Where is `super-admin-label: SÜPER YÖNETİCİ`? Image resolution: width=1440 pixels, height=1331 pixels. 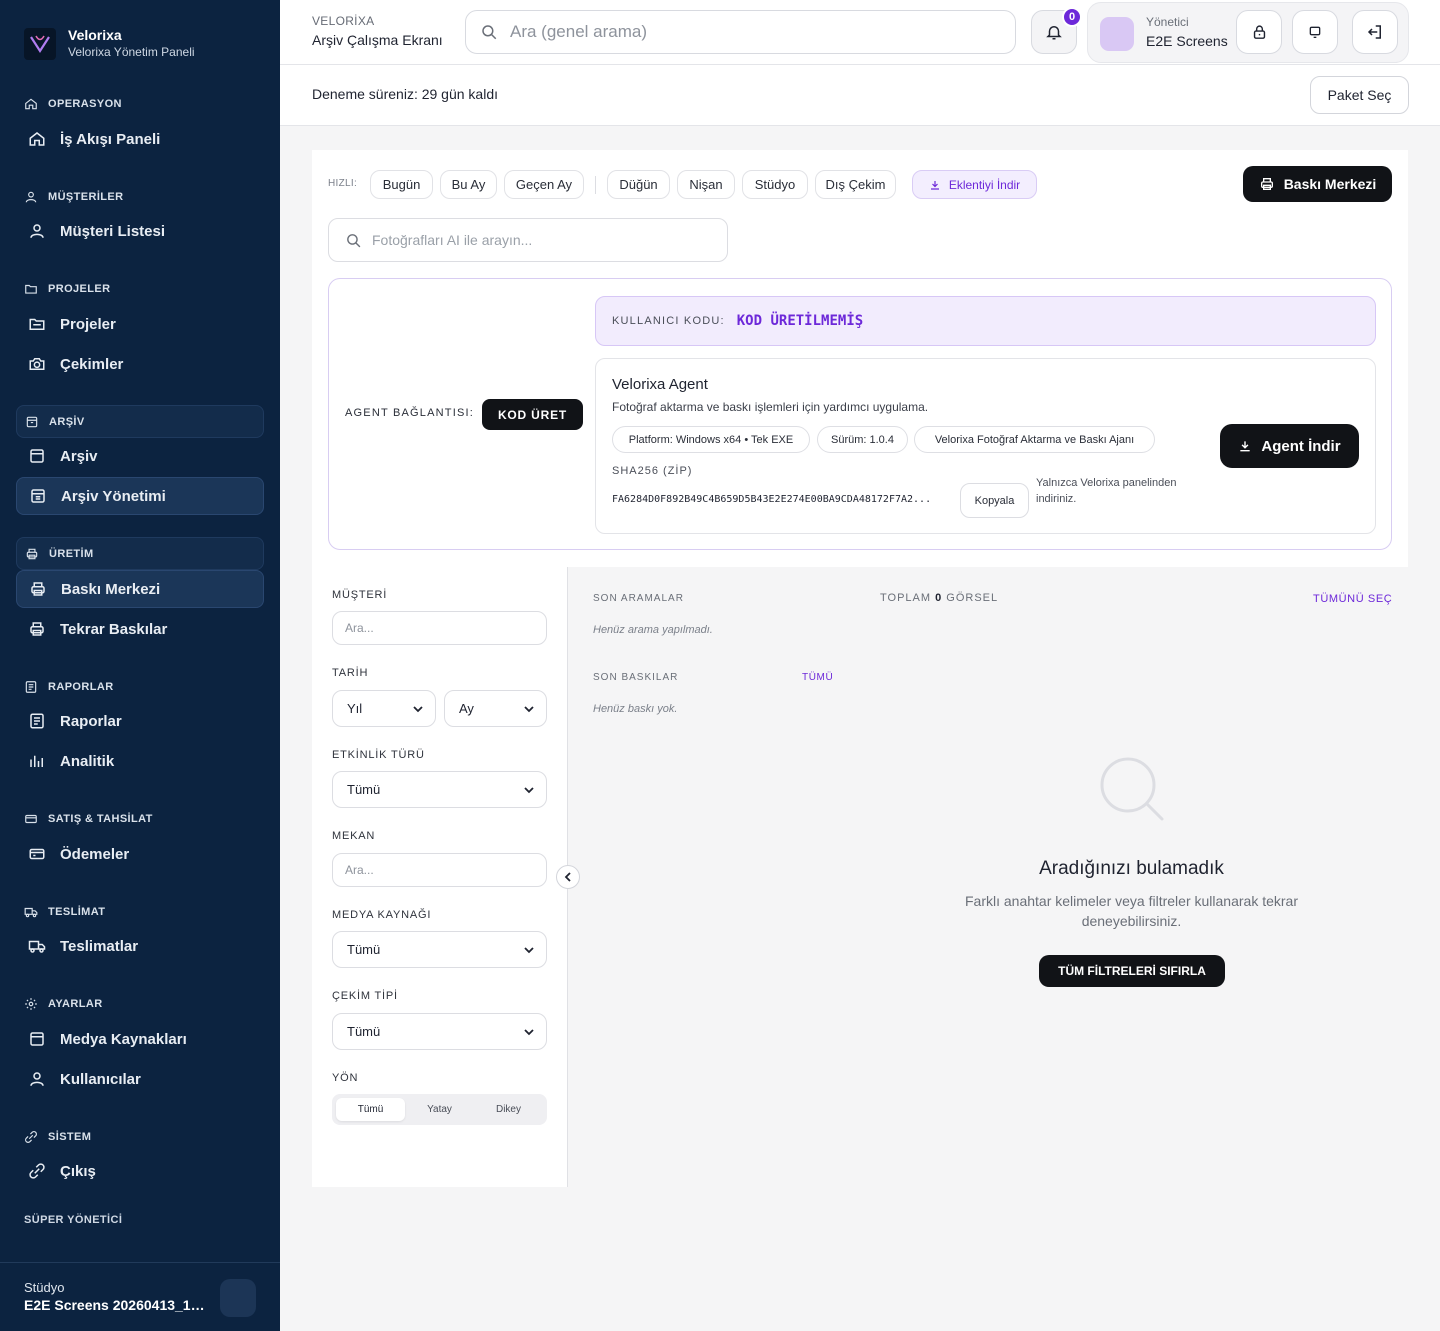 super-admin-label: SÜPER YÖNETİCİ is located at coordinates (73, 1220).